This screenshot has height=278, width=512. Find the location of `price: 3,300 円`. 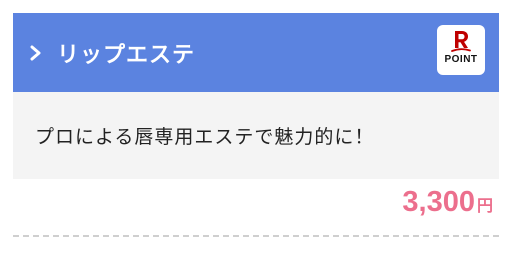

price: 3,300 円 is located at coordinates (447, 202).